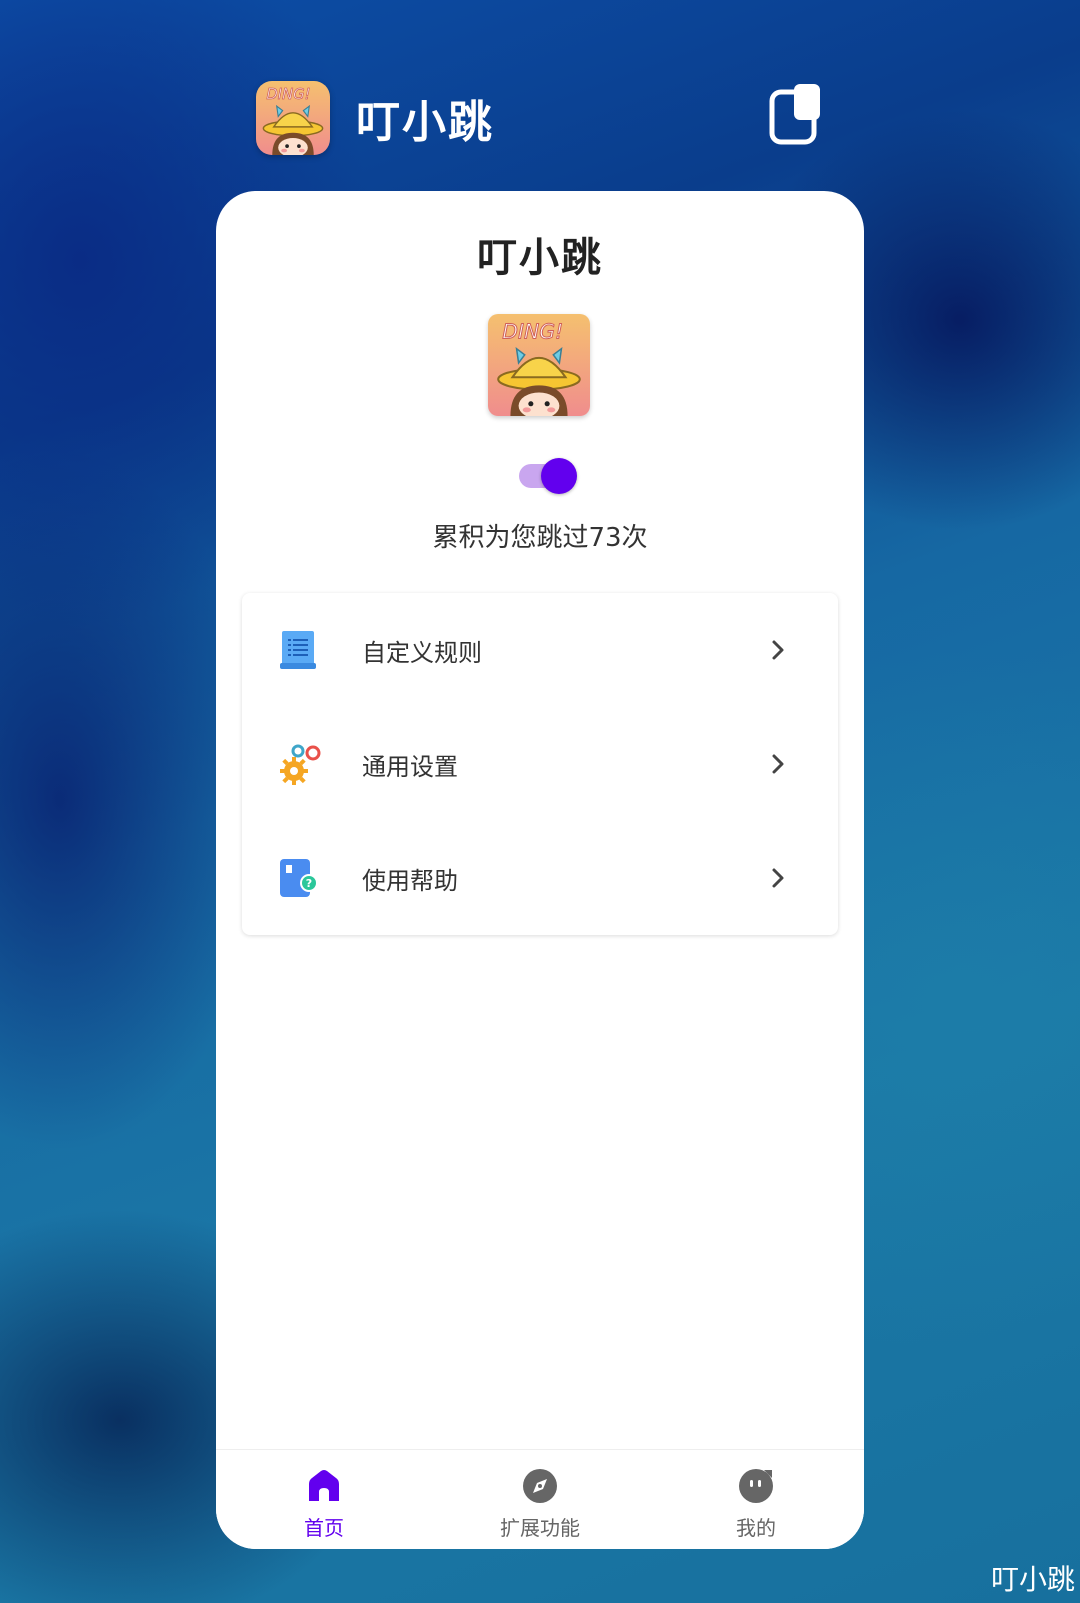  What do you see at coordinates (422, 652) in the screenshot?
I see `menu-item-label: 自定义规则` at bounding box center [422, 652].